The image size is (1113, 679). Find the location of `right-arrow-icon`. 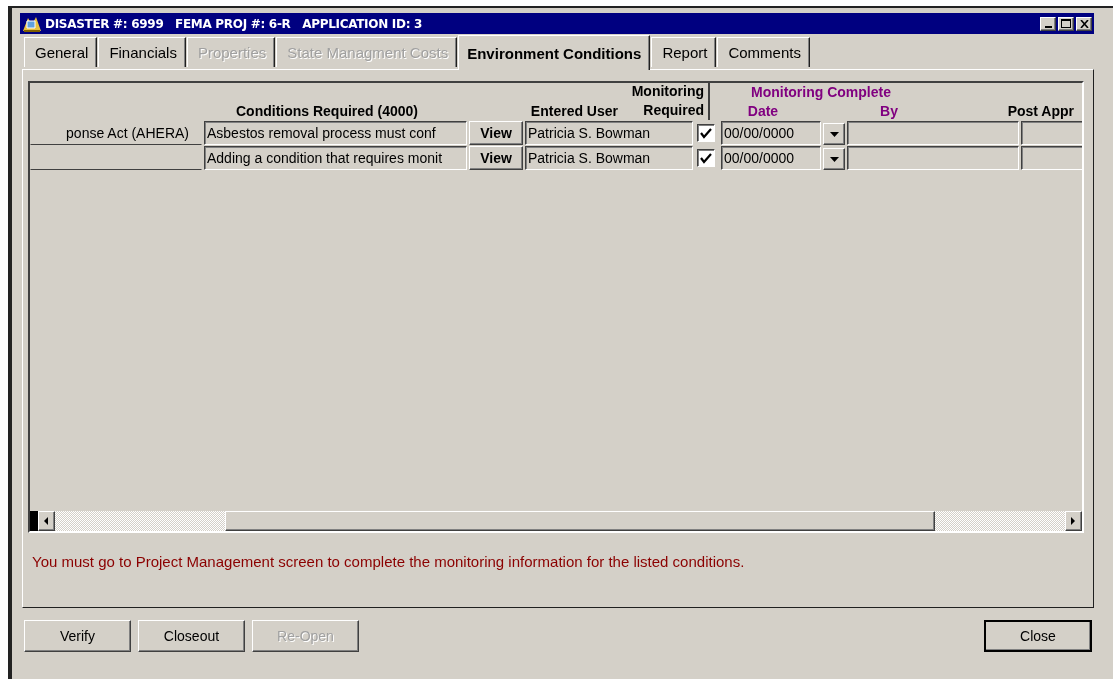

right-arrow-icon is located at coordinates (1073, 521).